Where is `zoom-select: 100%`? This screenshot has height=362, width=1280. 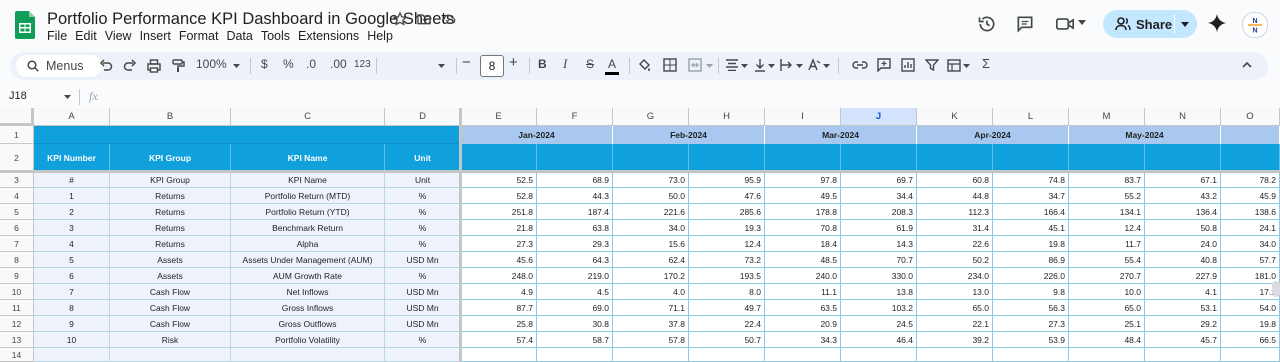 zoom-select: 100% is located at coordinates (211, 64).